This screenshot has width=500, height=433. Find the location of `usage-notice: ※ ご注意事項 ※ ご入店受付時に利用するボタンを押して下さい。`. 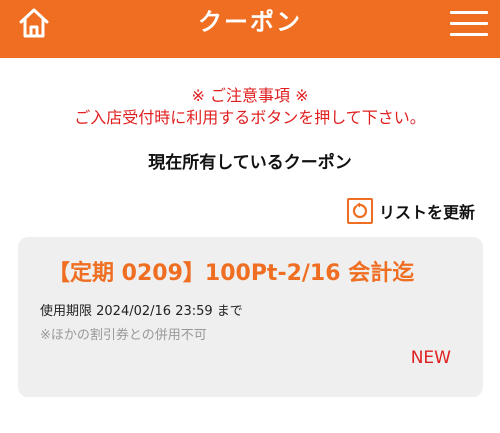

usage-notice: ※ ご注意事項 ※ ご入店受付時に利用するボタンを押して下さい。 is located at coordinates (250, 107).